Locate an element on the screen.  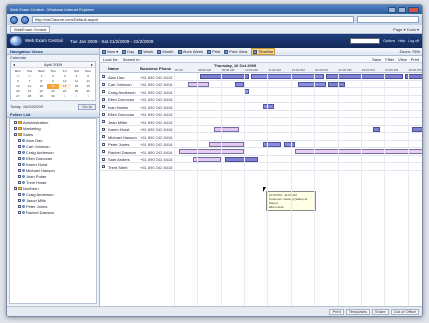
calendar-day: 27 is located at coordinates (18, 96).